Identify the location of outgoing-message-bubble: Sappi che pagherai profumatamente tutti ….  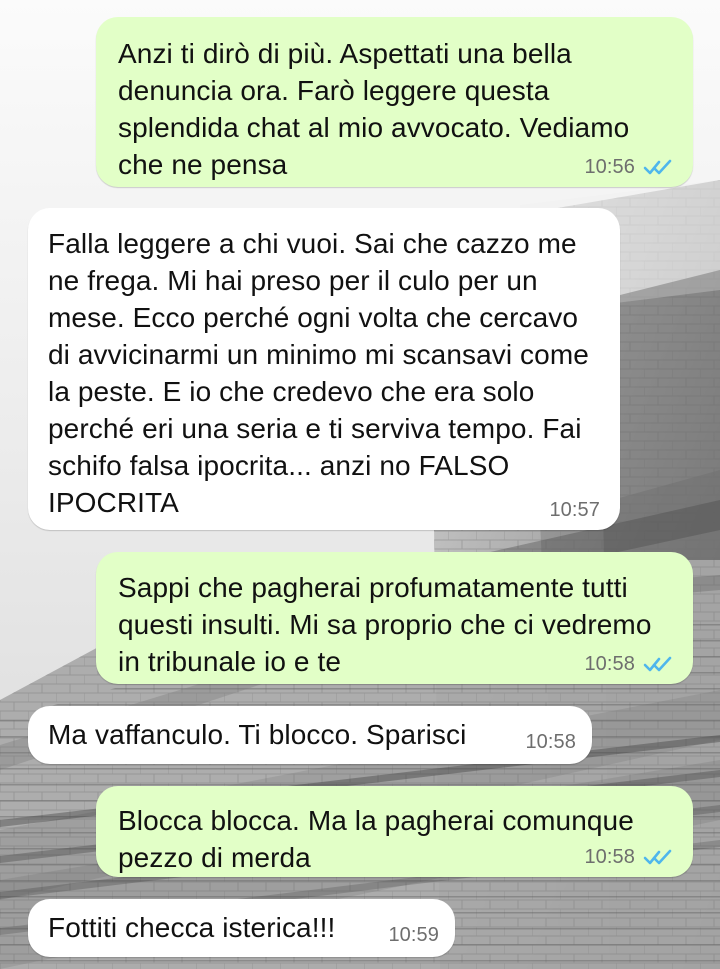
(394, 618).